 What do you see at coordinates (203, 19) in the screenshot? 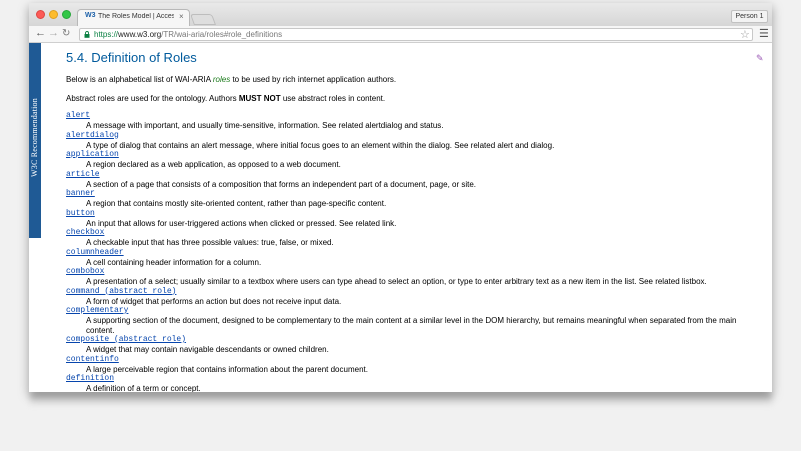
I see `new-tab-button` at bounding box center [203, 19].